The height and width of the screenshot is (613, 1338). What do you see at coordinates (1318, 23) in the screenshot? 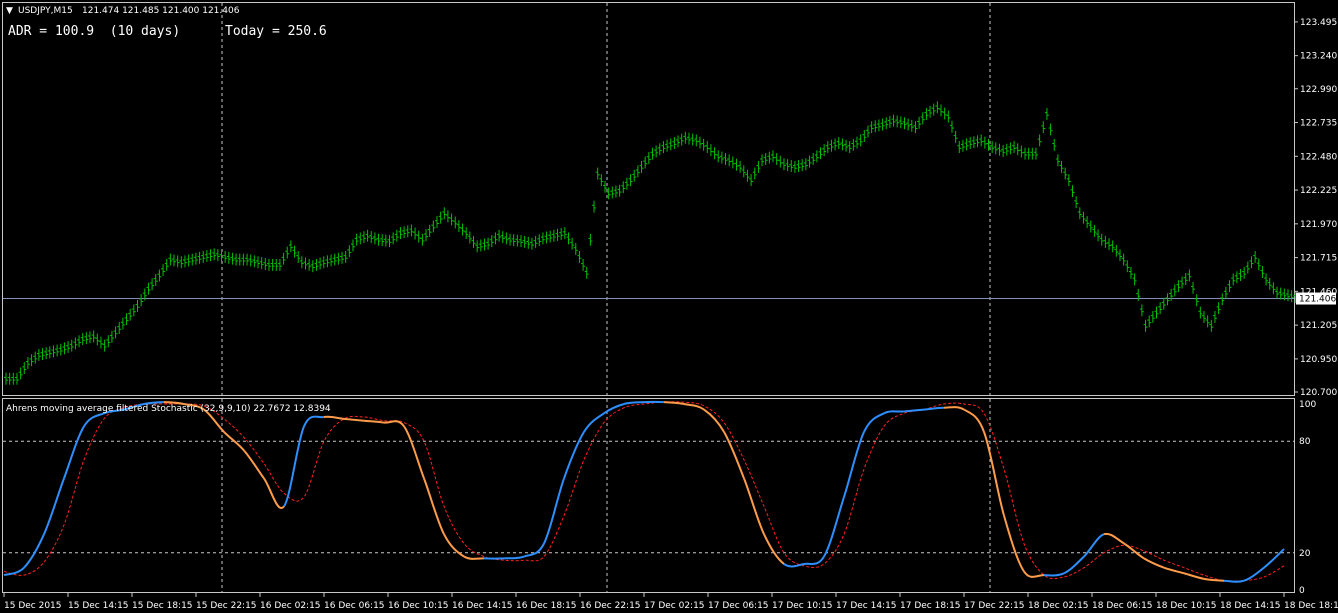
I see `price-tick-label: 123.495` at bounding box center [1318, 23].